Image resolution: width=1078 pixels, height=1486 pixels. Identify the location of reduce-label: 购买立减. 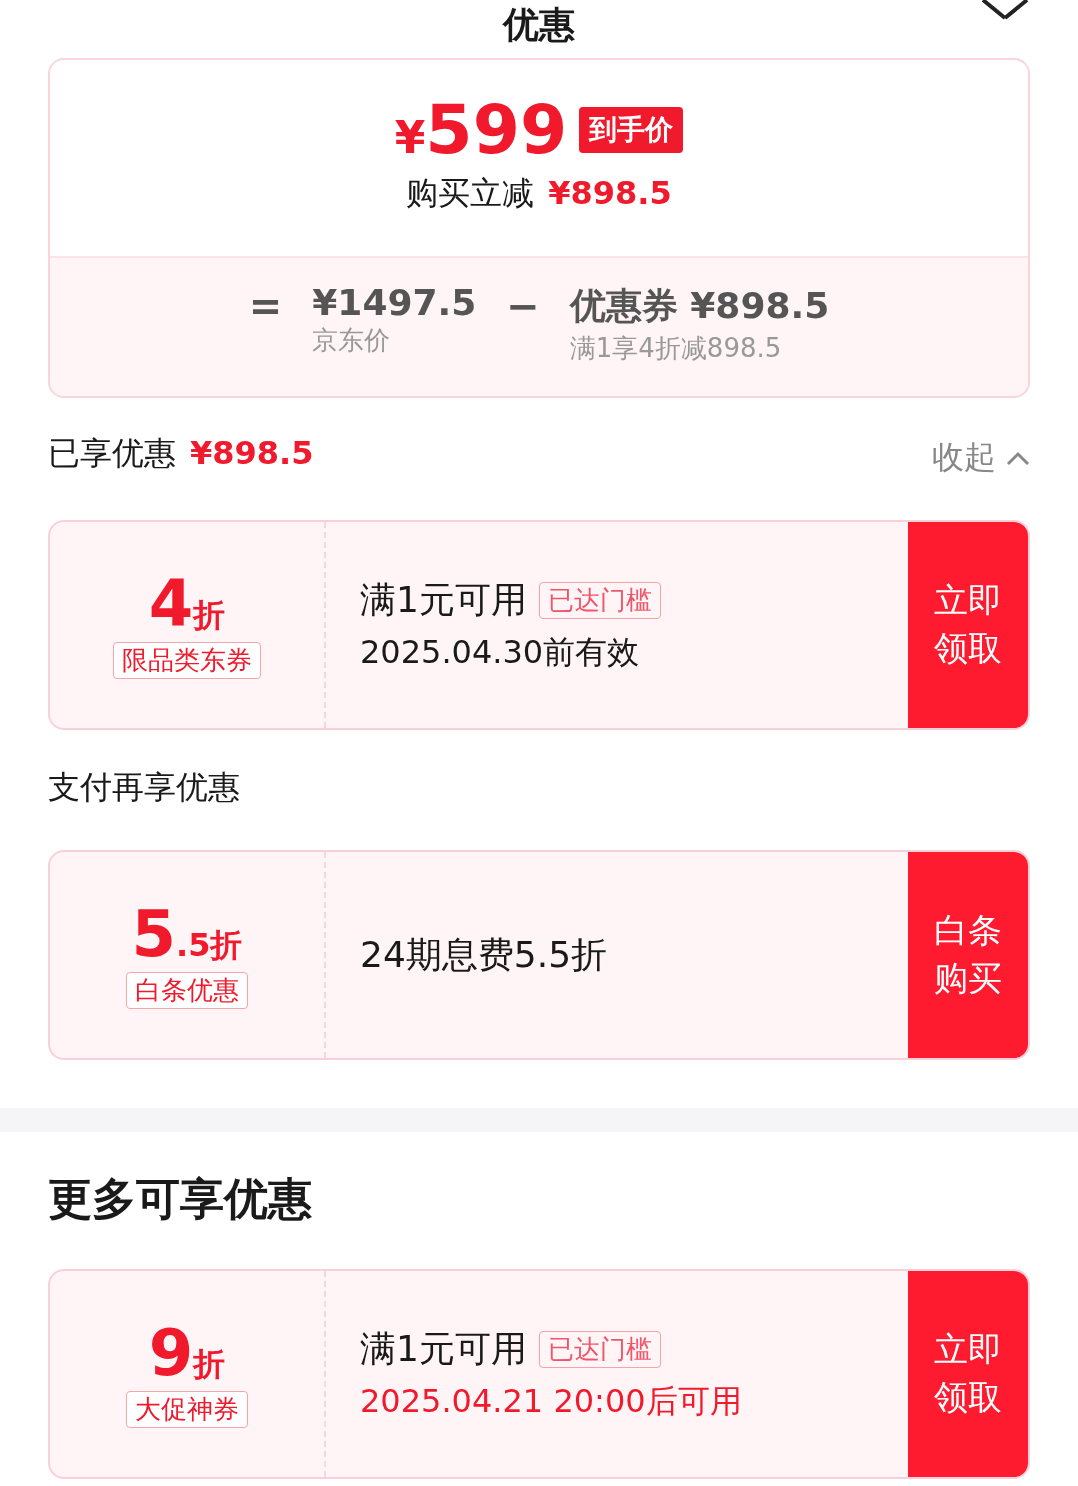
(470, 193).